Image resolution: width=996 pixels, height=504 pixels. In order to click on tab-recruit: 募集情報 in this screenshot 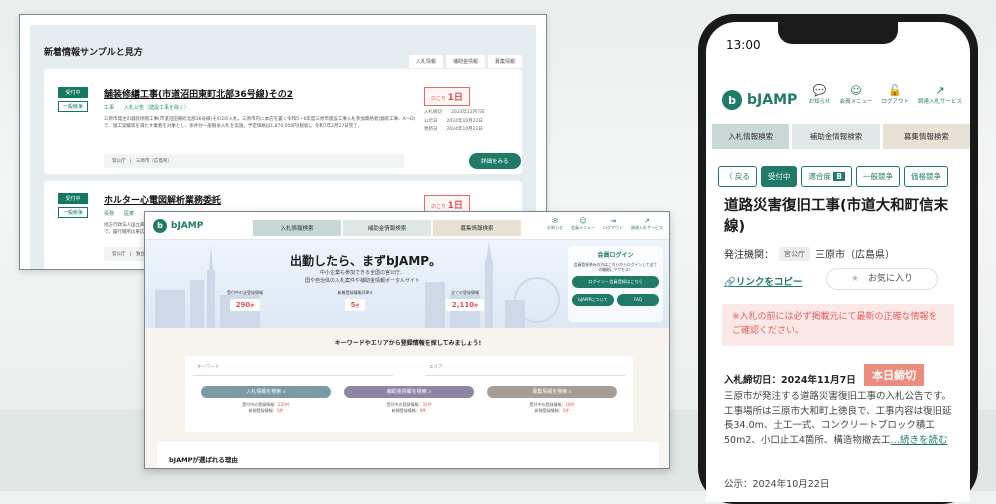, I will do `click(504, 61)`.